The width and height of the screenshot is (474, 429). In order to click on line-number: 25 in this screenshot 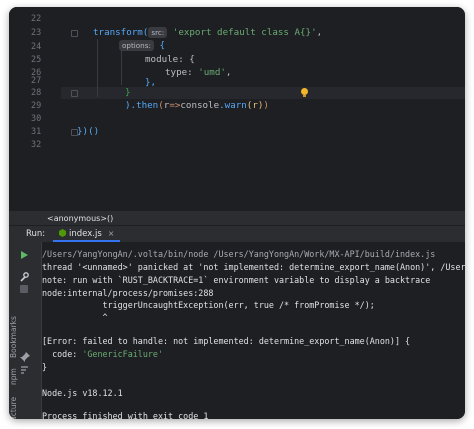, I will do `click(36, 60)`.